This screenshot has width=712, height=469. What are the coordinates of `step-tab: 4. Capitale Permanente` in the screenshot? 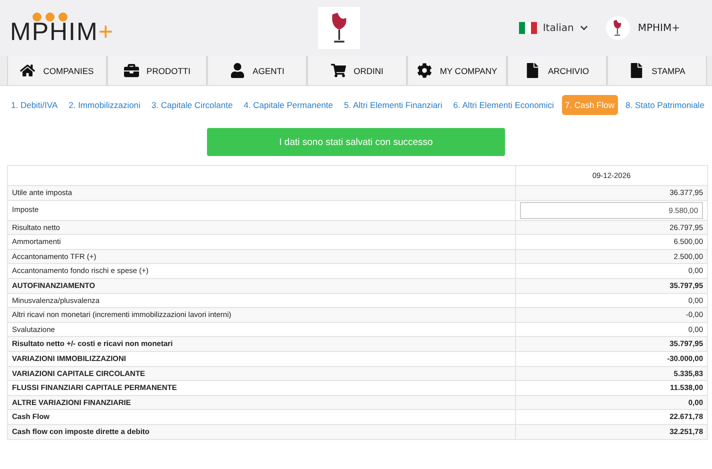 It's located at (288, 105).